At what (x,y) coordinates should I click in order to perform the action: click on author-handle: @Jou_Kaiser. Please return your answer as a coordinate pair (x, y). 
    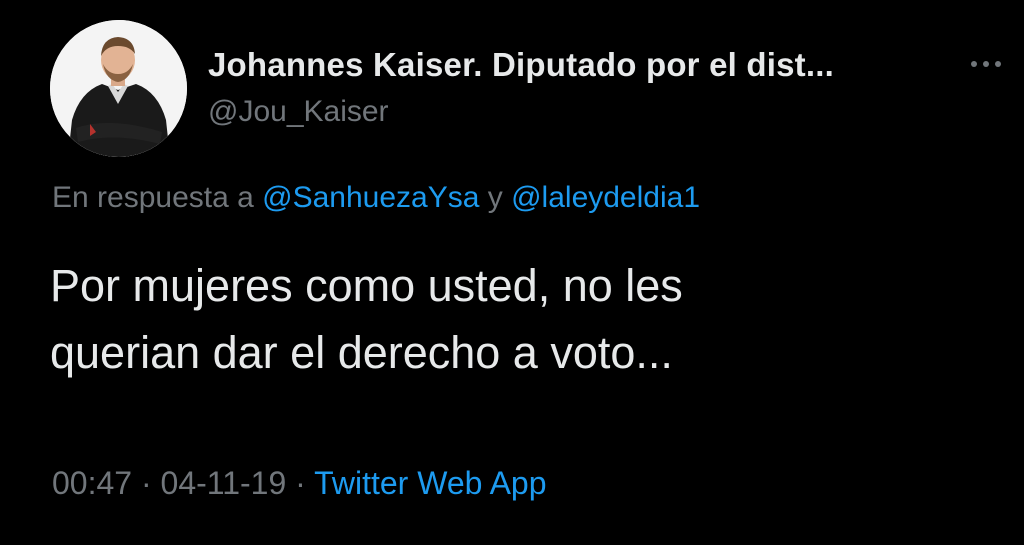
    Looking at the image, I should click on (298, 112).